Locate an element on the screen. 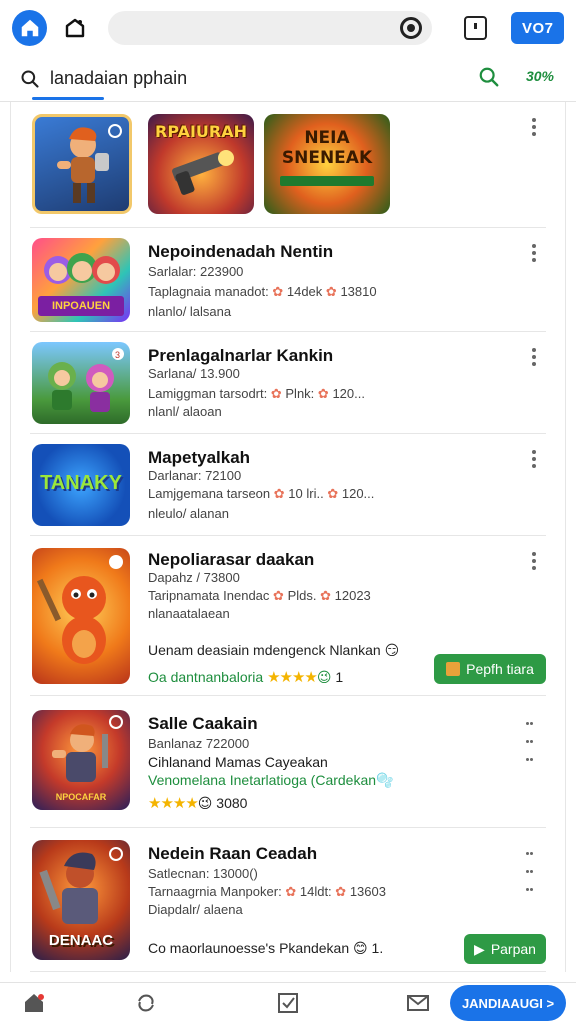 The width and height of the screenshot is (576, 1024). app-meta-1: Dapahz / 73800 is located at coordinates (194, 577).